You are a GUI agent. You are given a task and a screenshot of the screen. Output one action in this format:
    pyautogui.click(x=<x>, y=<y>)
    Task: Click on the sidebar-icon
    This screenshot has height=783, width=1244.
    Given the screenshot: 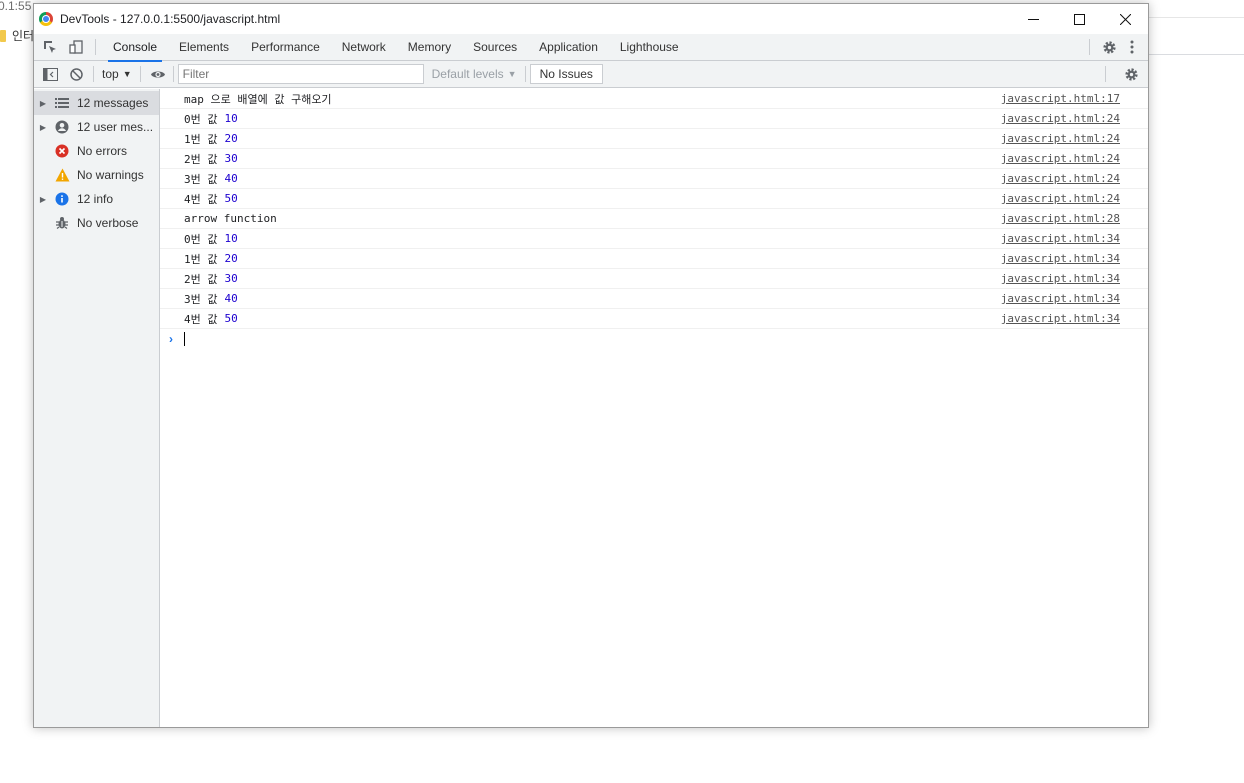 What is the action you would take?
    pyautogui.click(x=50, y=74)
    